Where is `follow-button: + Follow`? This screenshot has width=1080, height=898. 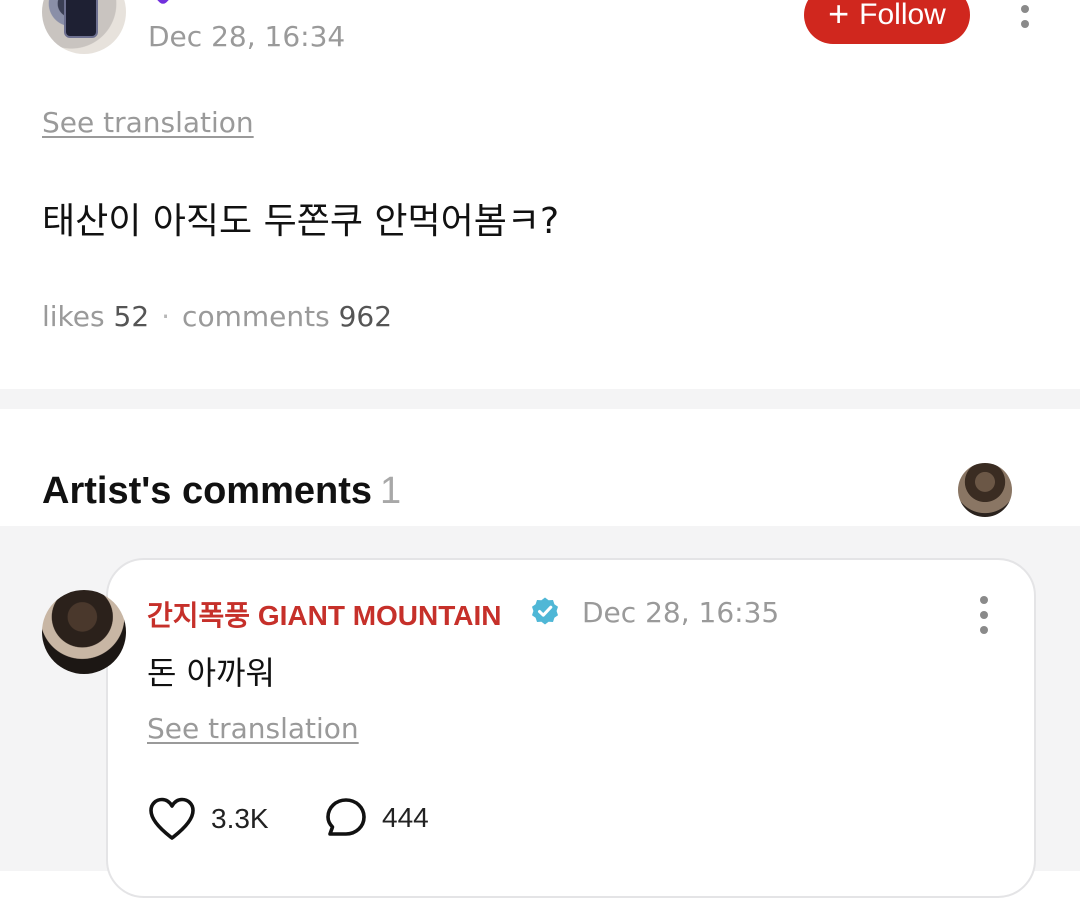
follow-button: + Follow is located at coordinates (887, 22).